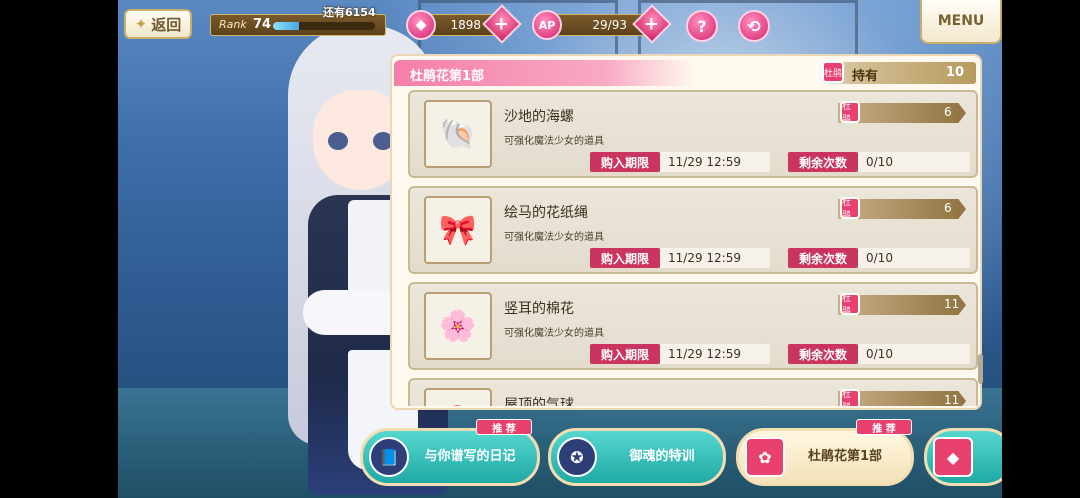  I want to click on rank-label: Rank, so click(233, 24).